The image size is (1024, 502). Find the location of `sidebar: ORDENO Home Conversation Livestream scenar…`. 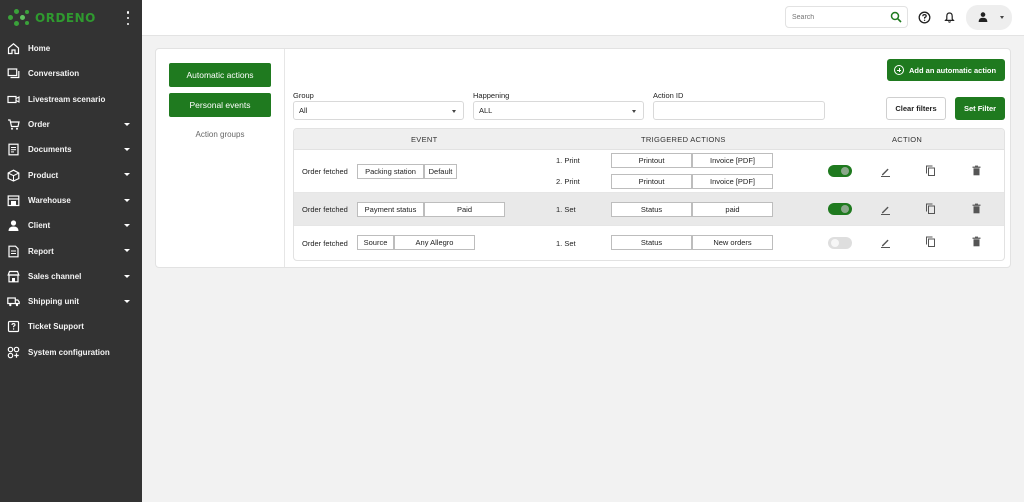

sidebar: ORDENO Home Conversation Livestream scenar… is located at coordinates (71, 251).